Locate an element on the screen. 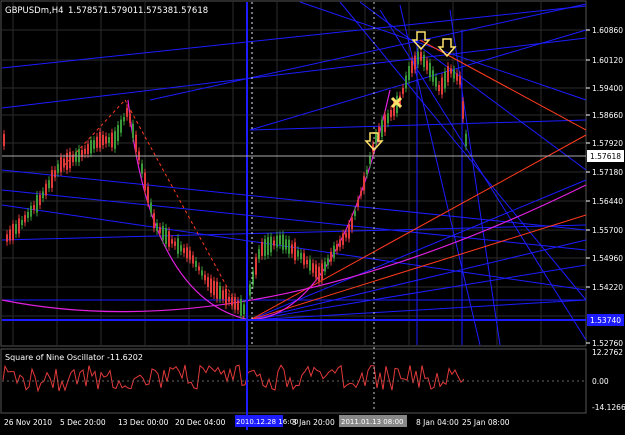 The image size is (625, 435). price-tick-label: 1.60120 is located at coordinates (607, 60).